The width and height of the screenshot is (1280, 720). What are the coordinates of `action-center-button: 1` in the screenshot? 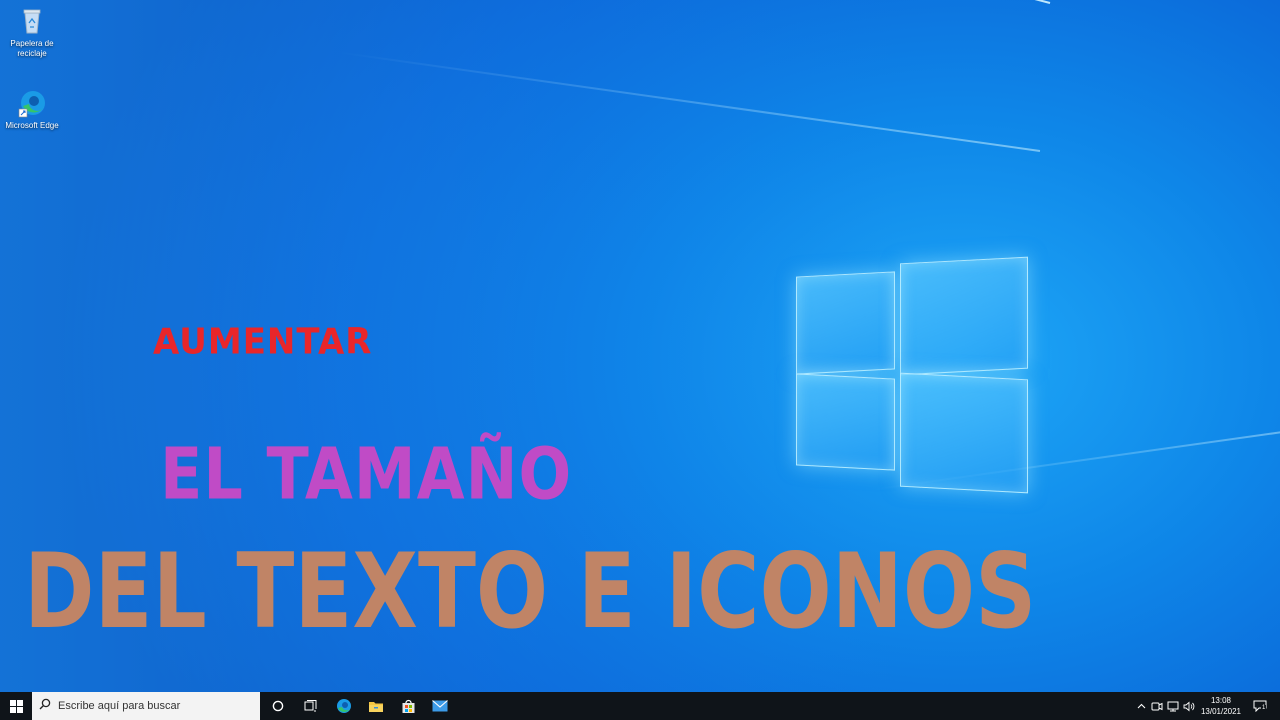 It's located at (1260, 706).